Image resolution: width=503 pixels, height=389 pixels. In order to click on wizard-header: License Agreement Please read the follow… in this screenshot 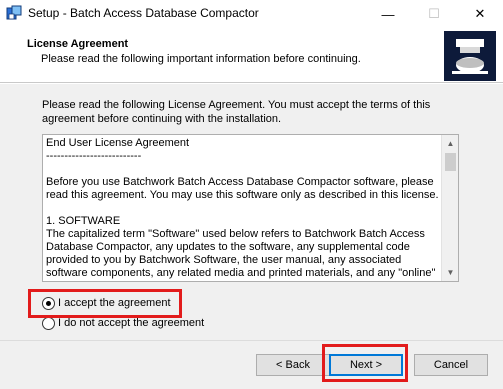, I will do `click(251, 55)`.